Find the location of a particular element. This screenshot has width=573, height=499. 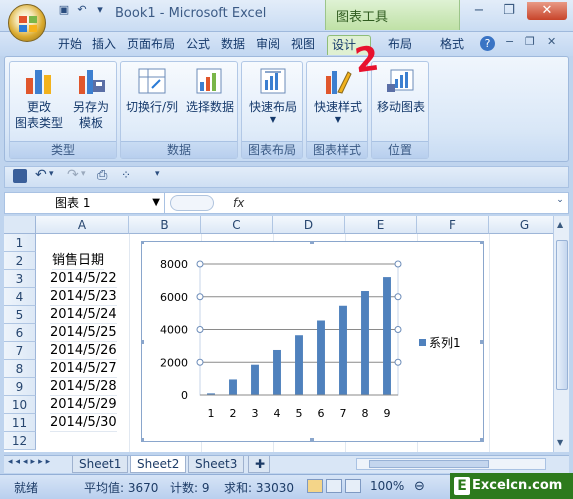

sheet-tab-2: Sheet2 is located at coordinates (158, 464).